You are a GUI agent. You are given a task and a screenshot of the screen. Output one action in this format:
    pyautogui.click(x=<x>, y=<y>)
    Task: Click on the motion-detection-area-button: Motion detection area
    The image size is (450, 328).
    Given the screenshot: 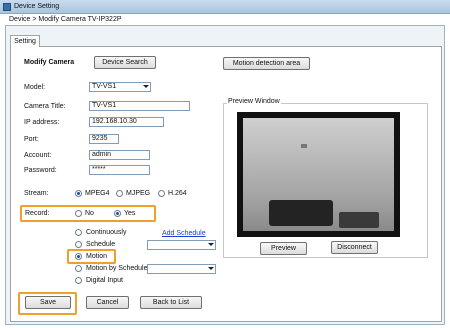 What is the action you would take?
    pyautogui.click(x=266, y=63)
    